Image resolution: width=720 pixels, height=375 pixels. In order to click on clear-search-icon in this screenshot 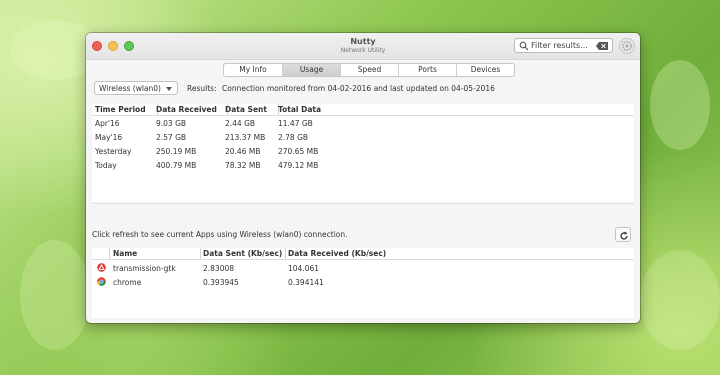, I will do `click(602, 46)`.